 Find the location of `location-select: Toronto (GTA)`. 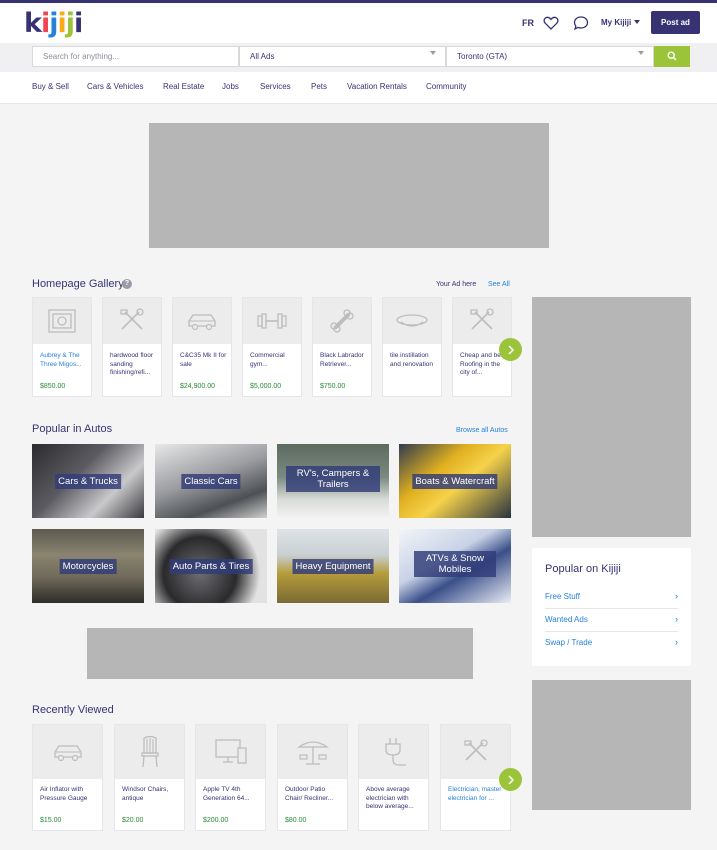

location-select: Toronto (GTA) is located at coordinates (550, 56).